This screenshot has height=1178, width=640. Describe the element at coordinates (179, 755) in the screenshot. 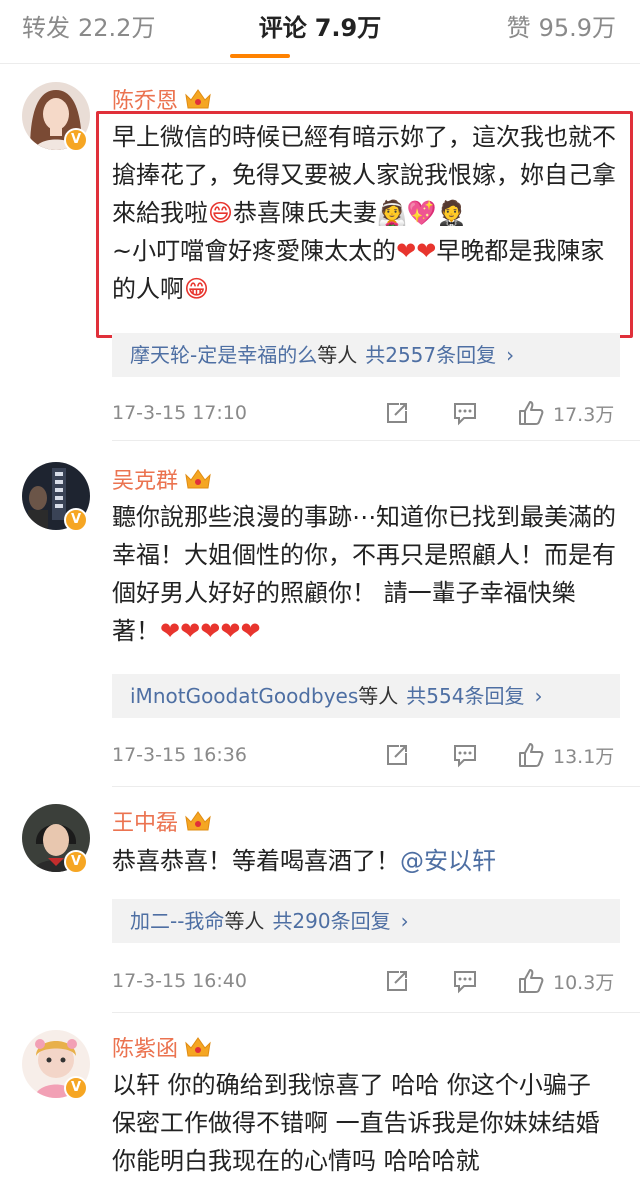

I see `comment-time: 17-3-15 16:36` at that location.